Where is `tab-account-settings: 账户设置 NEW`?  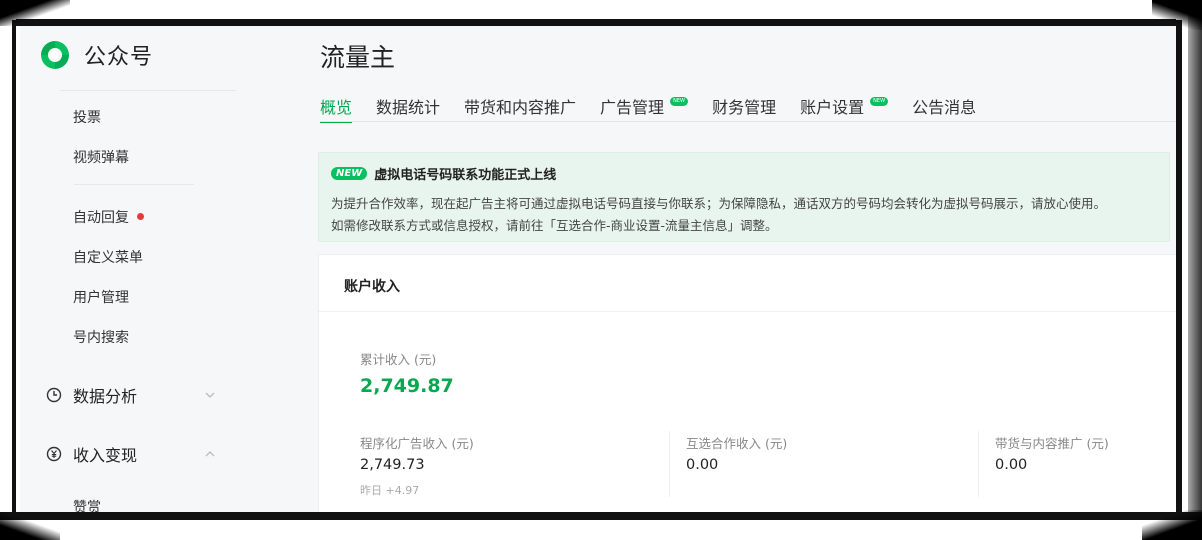 tab-account-settings: 账户设置 NEW is located at coordinates (844, 108).